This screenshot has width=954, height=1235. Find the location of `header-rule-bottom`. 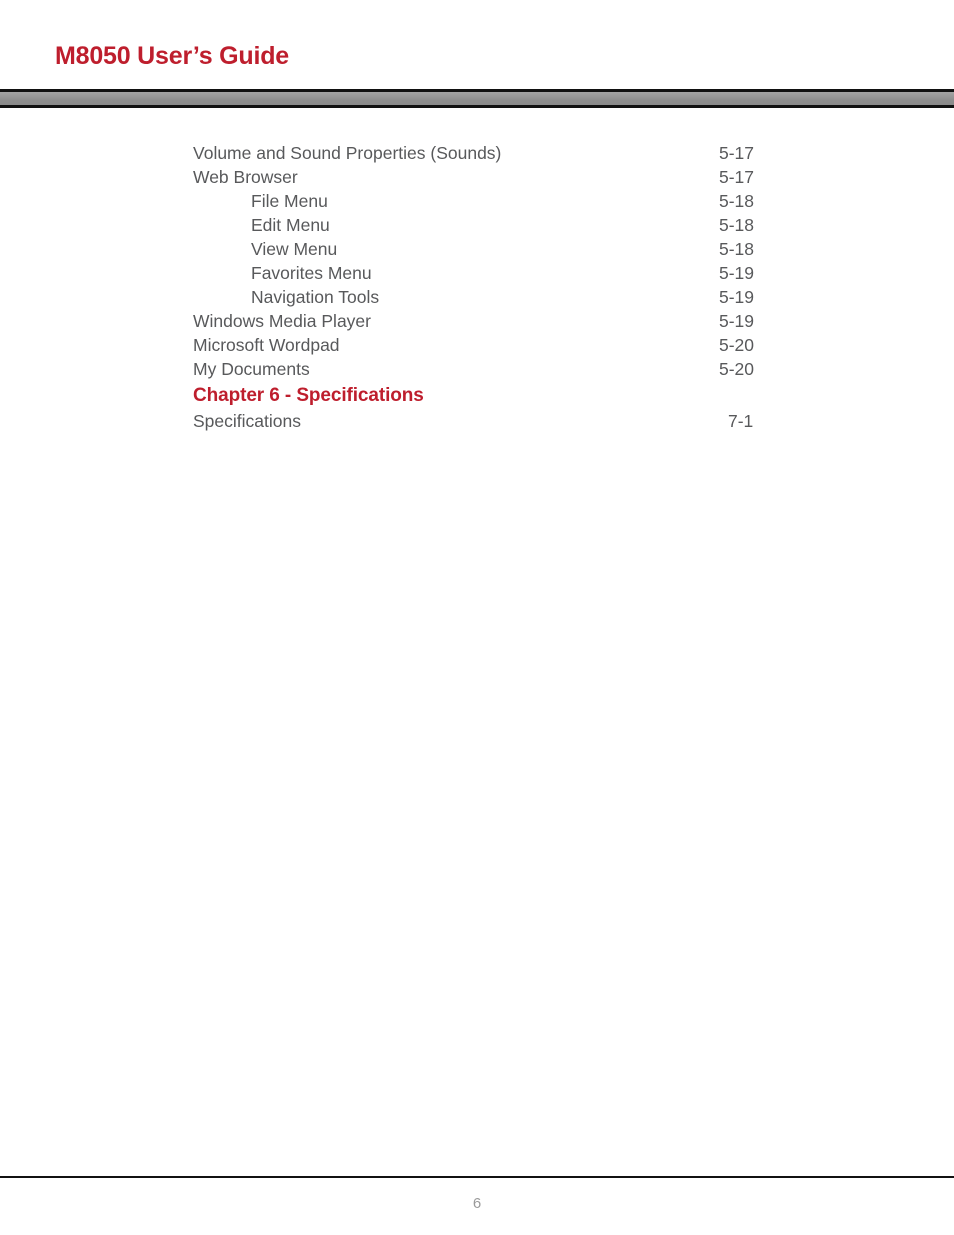

header-rule-bottom is located at coordinates (477, 106).